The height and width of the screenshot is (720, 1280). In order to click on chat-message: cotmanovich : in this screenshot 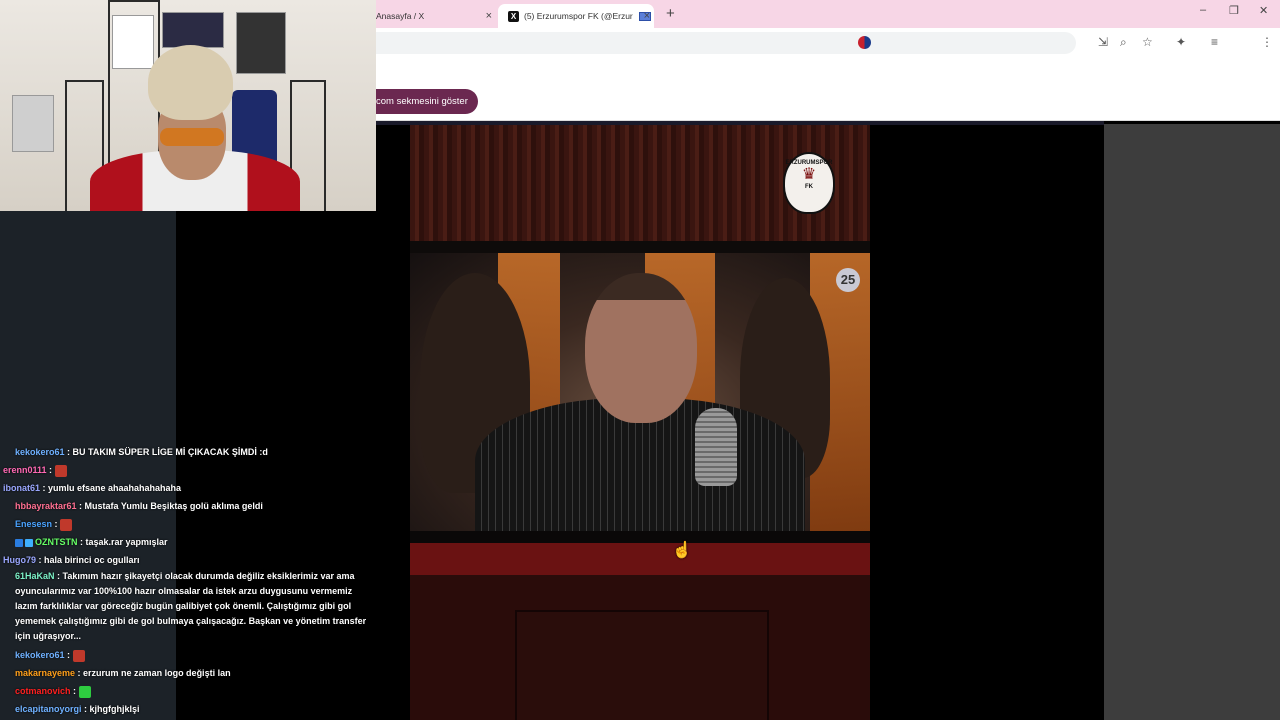, I will do `click(188, 691)`.